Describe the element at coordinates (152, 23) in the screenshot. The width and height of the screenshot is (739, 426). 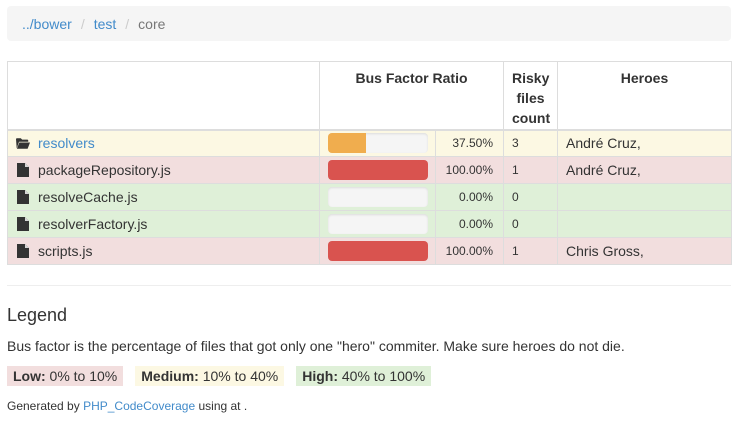
I see `breadcrumb-current: core` at that location.